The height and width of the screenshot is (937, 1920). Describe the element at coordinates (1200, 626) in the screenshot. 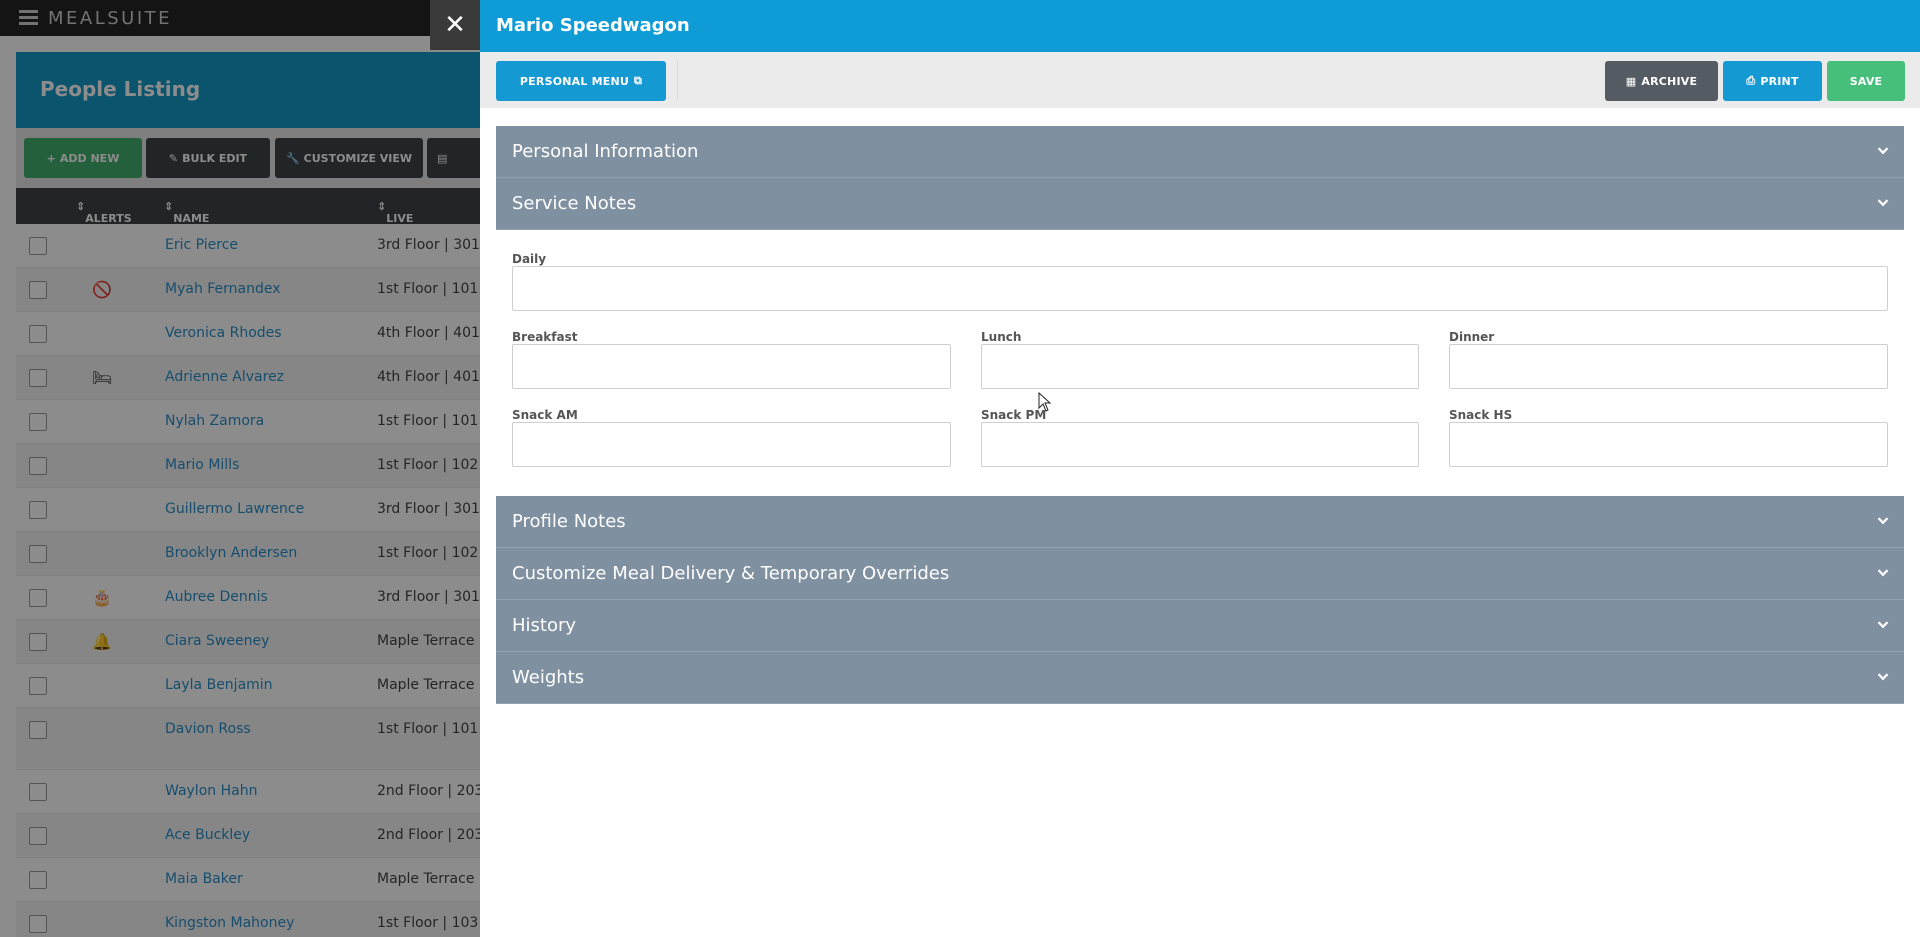

I see `section-history: History` at that location.